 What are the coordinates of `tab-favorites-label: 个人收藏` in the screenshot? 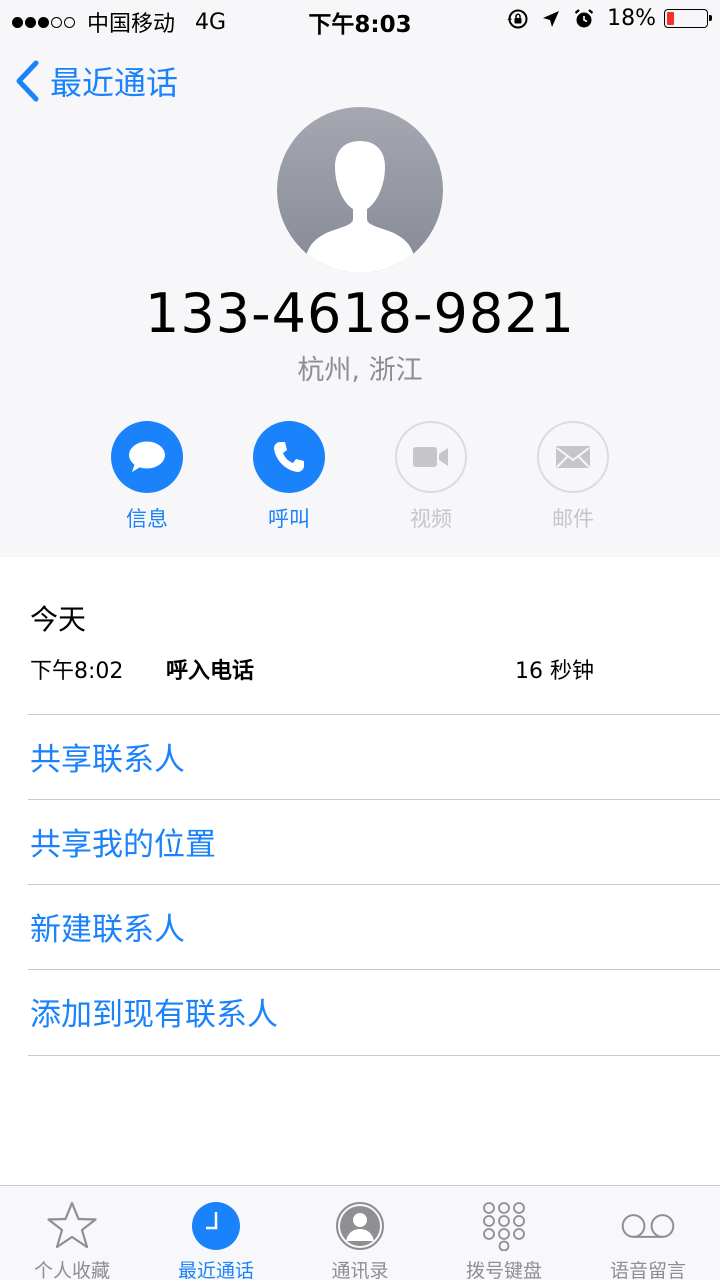 It's located at (71, 1270).